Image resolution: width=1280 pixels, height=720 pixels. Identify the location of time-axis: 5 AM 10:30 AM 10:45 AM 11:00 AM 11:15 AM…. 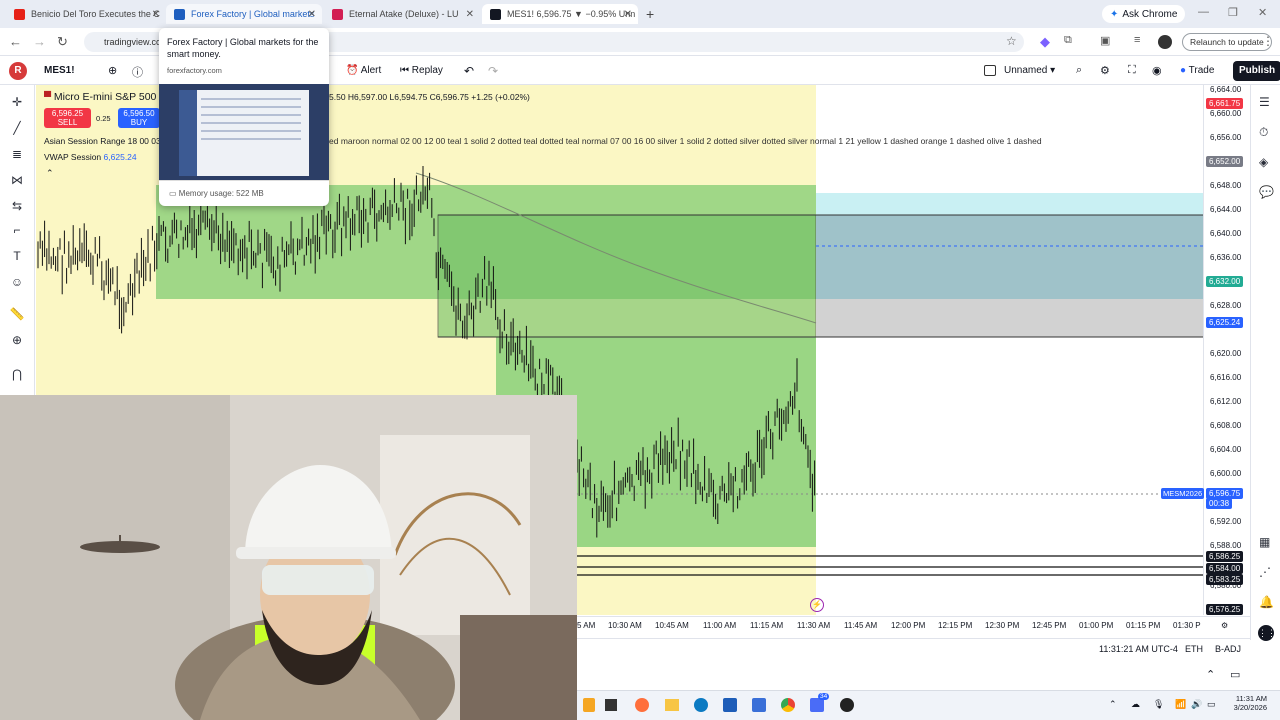
(913, 625).